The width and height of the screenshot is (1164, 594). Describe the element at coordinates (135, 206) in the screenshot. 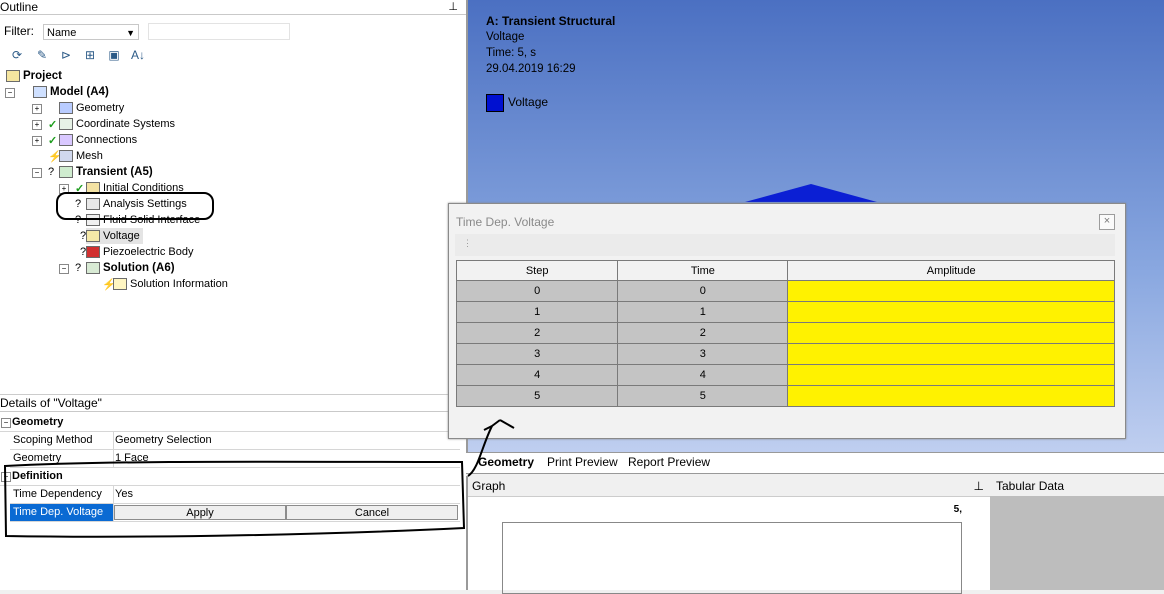

I see `hand-drawn-highlight` at that location.